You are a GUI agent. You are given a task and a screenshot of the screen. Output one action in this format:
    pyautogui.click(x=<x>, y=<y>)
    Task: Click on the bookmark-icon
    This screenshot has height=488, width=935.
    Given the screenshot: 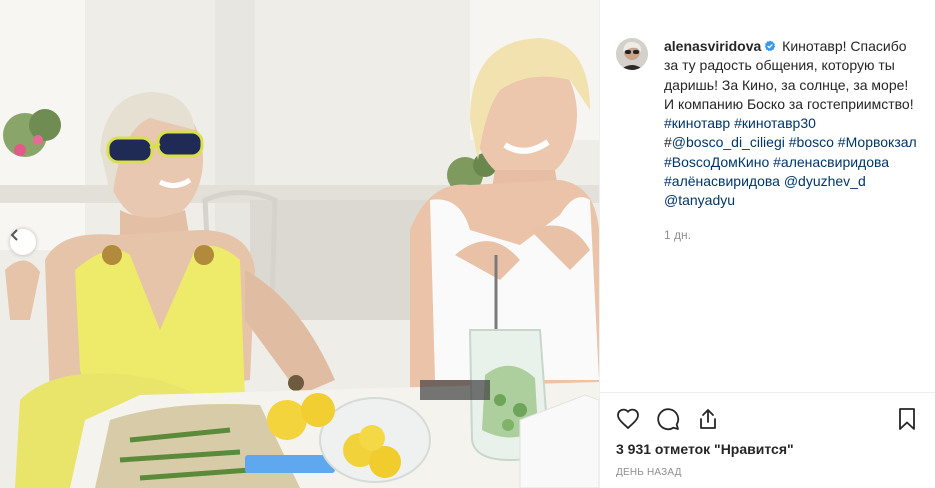 What is the action you would take?
    pyautogui.click(x=907, y=419)
    